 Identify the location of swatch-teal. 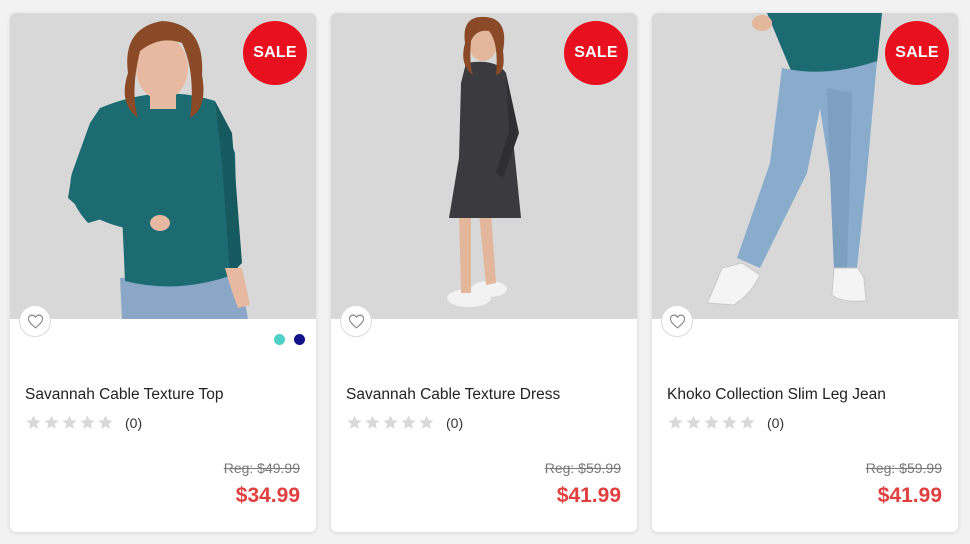
(279, 339).